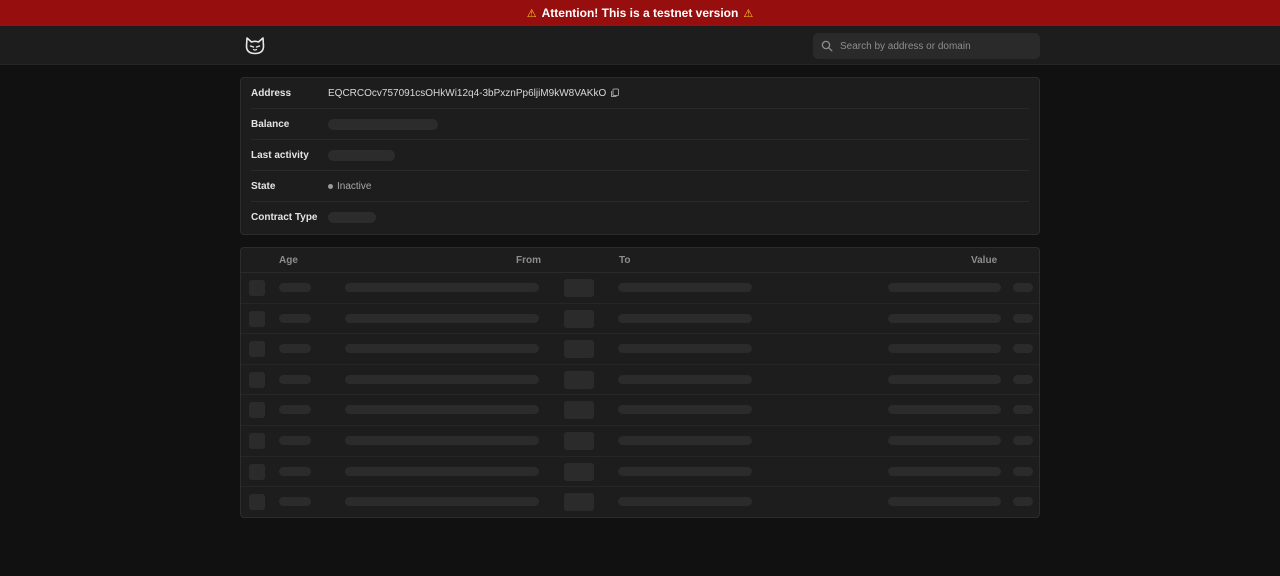 This screenshot has height=576, width=1280. Describe the element at coordinates (288, 260) in the screenshot. I see `column-age: Age` at that location.